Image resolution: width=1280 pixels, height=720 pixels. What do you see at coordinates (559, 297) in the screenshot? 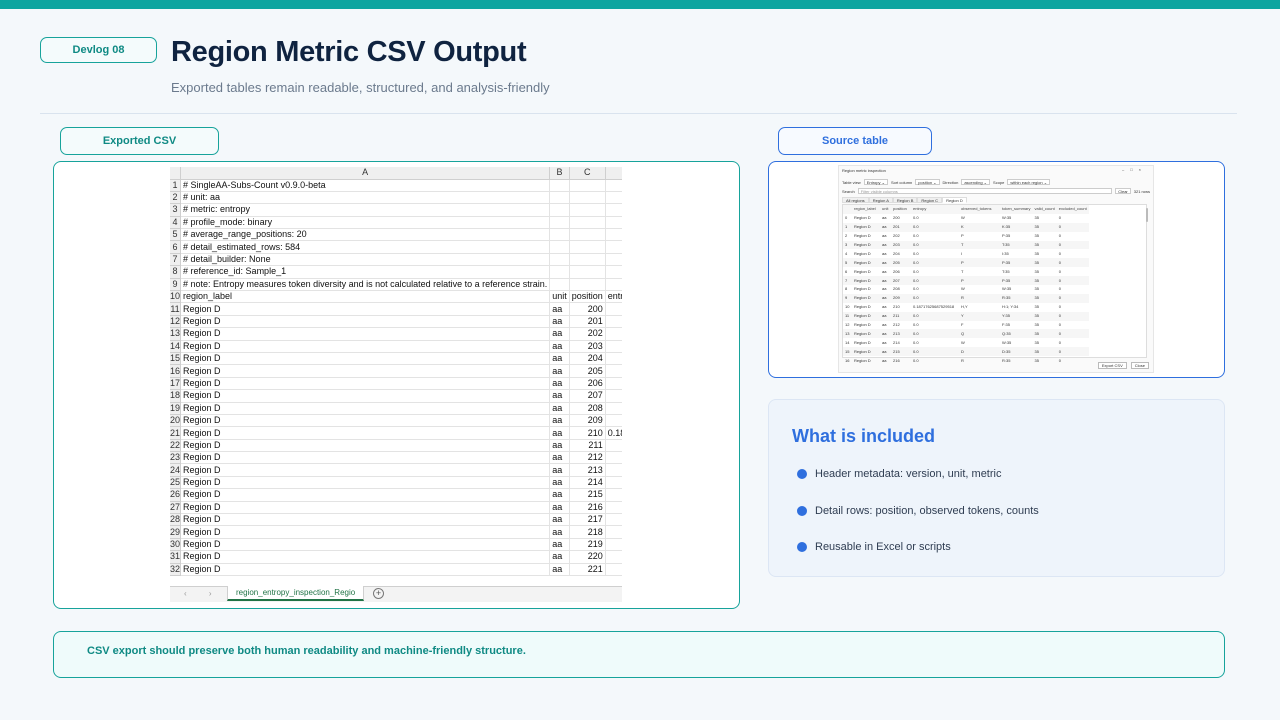
I see `sheet-cell: unit` at bounding box center [559, 297].